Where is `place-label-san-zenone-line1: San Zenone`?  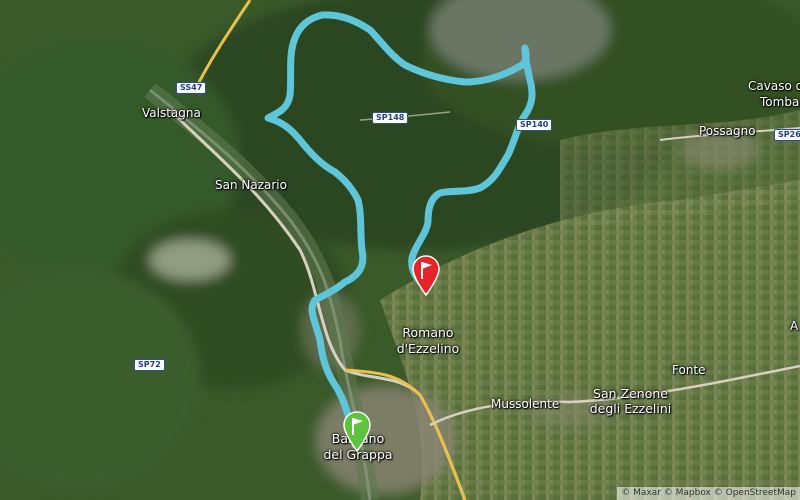 place-label-san-zenone-line1: San Zenone is located at coordinates (630, 393).